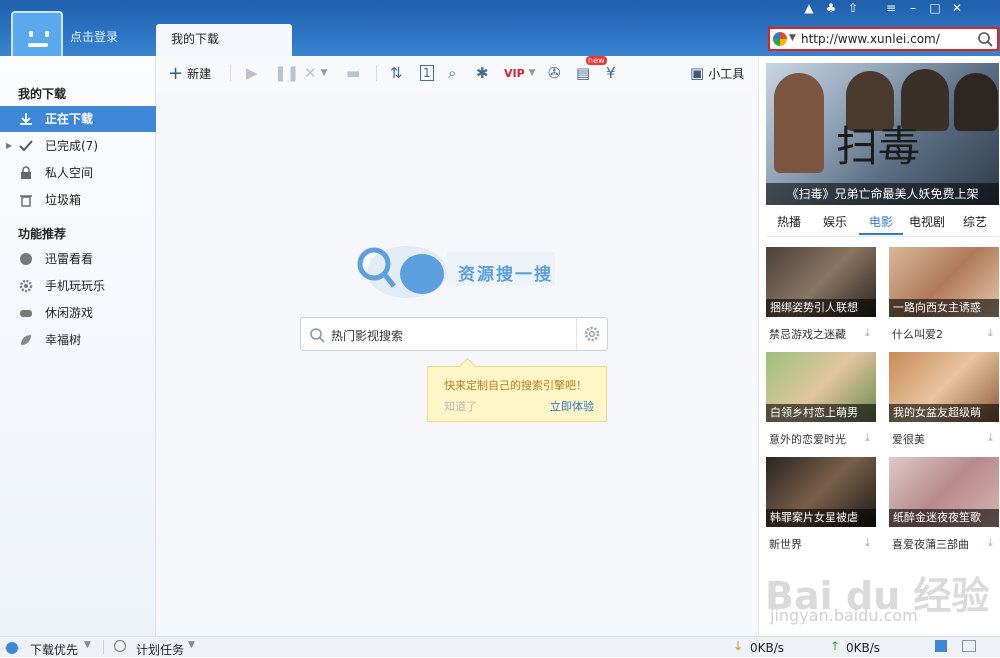 The width and height of the screenshot is (1000, 658). What do you see at coordinates (944, 387) in the screenshot?
I see `movie-thumbnail: 我的女盆友超级萌` at bounding box center [944, 387].